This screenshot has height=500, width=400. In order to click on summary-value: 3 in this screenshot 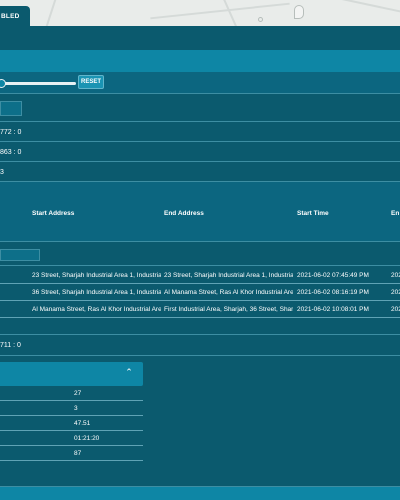, I will do `click(76, 408)`.